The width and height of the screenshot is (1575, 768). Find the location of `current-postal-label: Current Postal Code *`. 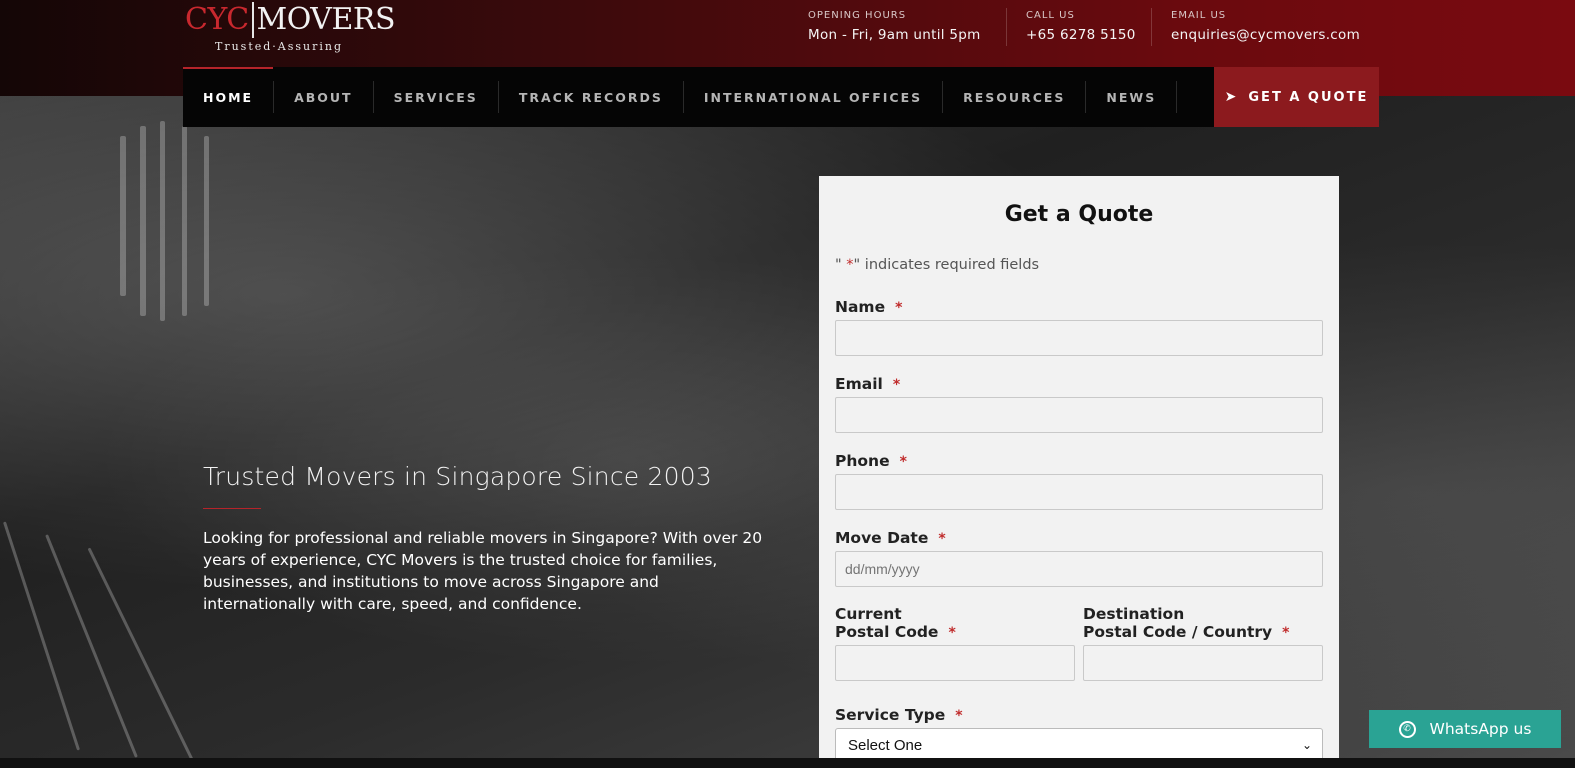

current-postal-label: Current Postal Code * is located at coordinates (955, 623).